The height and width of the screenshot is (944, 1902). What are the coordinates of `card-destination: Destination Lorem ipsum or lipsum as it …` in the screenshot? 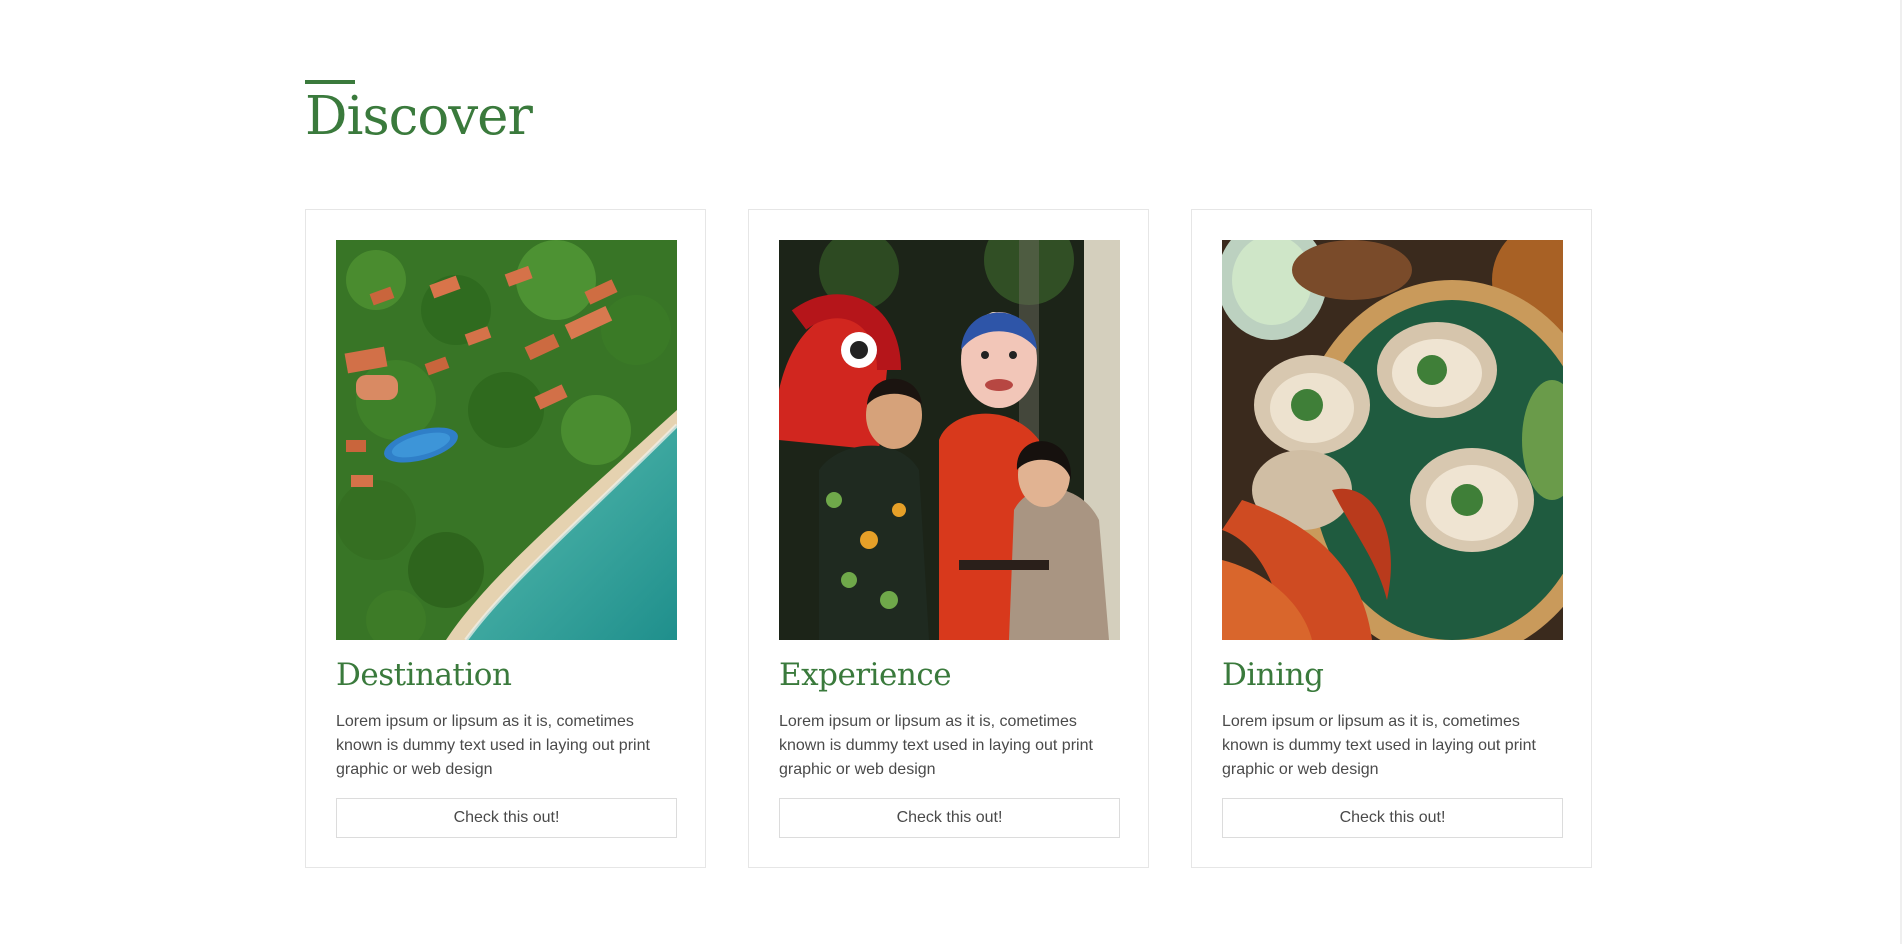 It's located at (505, 538).